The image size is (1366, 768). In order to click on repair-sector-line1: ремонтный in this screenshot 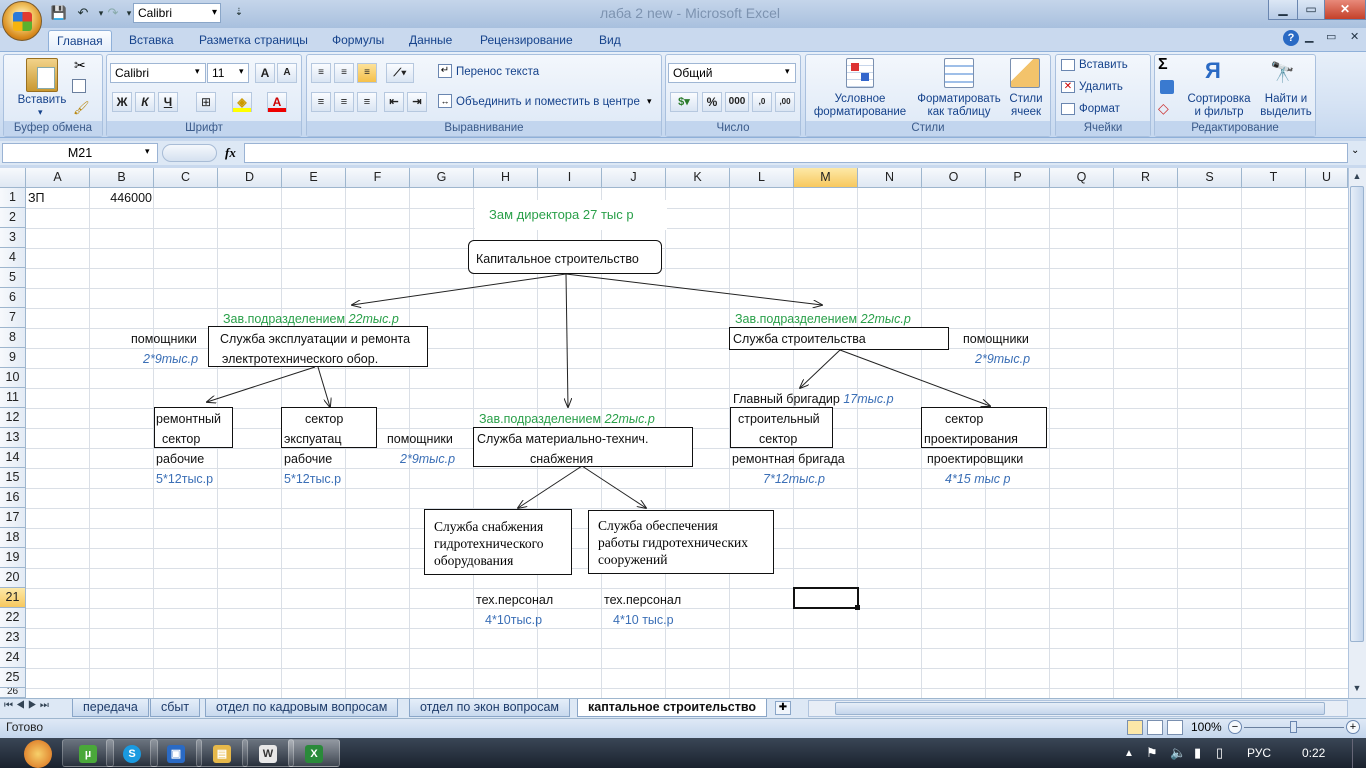, I will do `click(188, 419)`.